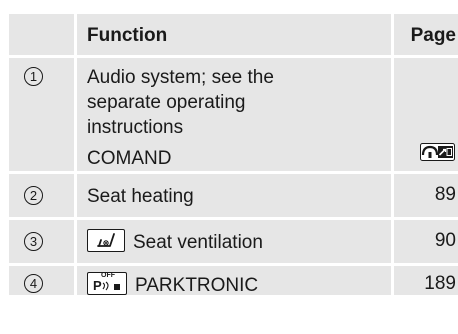 Image resolution: width=458 pixels, height=334 pixels. Describe the element at coordinates (127, 35) in the screenshot. I see `function-column-header: Function` at that location.